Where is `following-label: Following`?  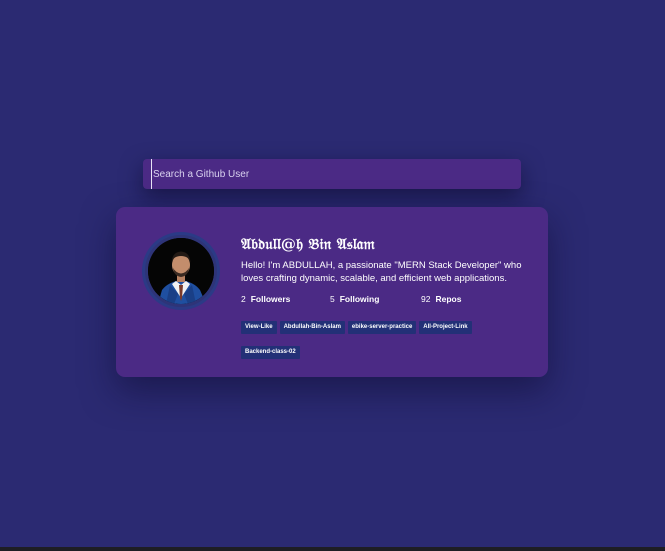
following-label: Following is located at coordinates (359, 299).